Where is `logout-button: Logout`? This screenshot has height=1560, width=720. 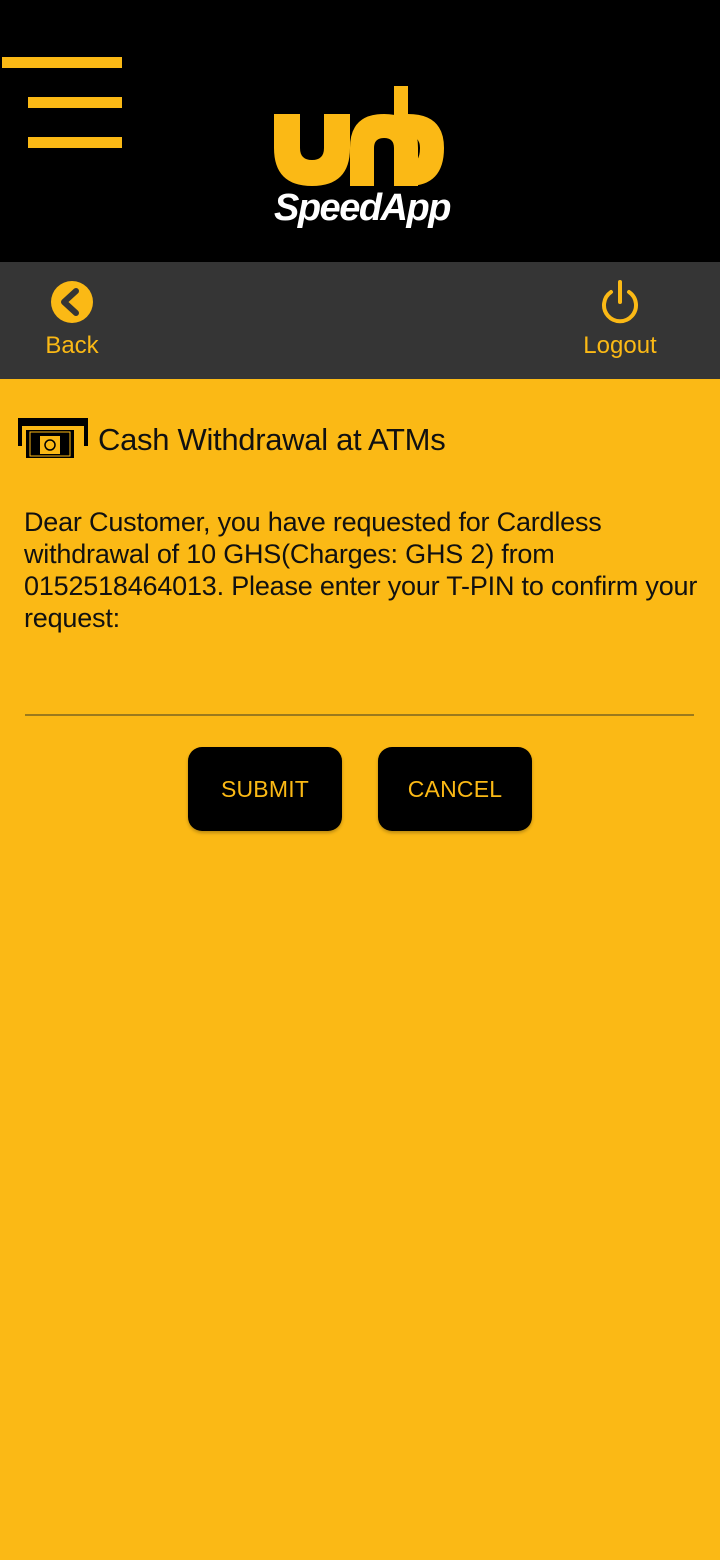 logout-button: Logout is located at coordinates (620, 322).